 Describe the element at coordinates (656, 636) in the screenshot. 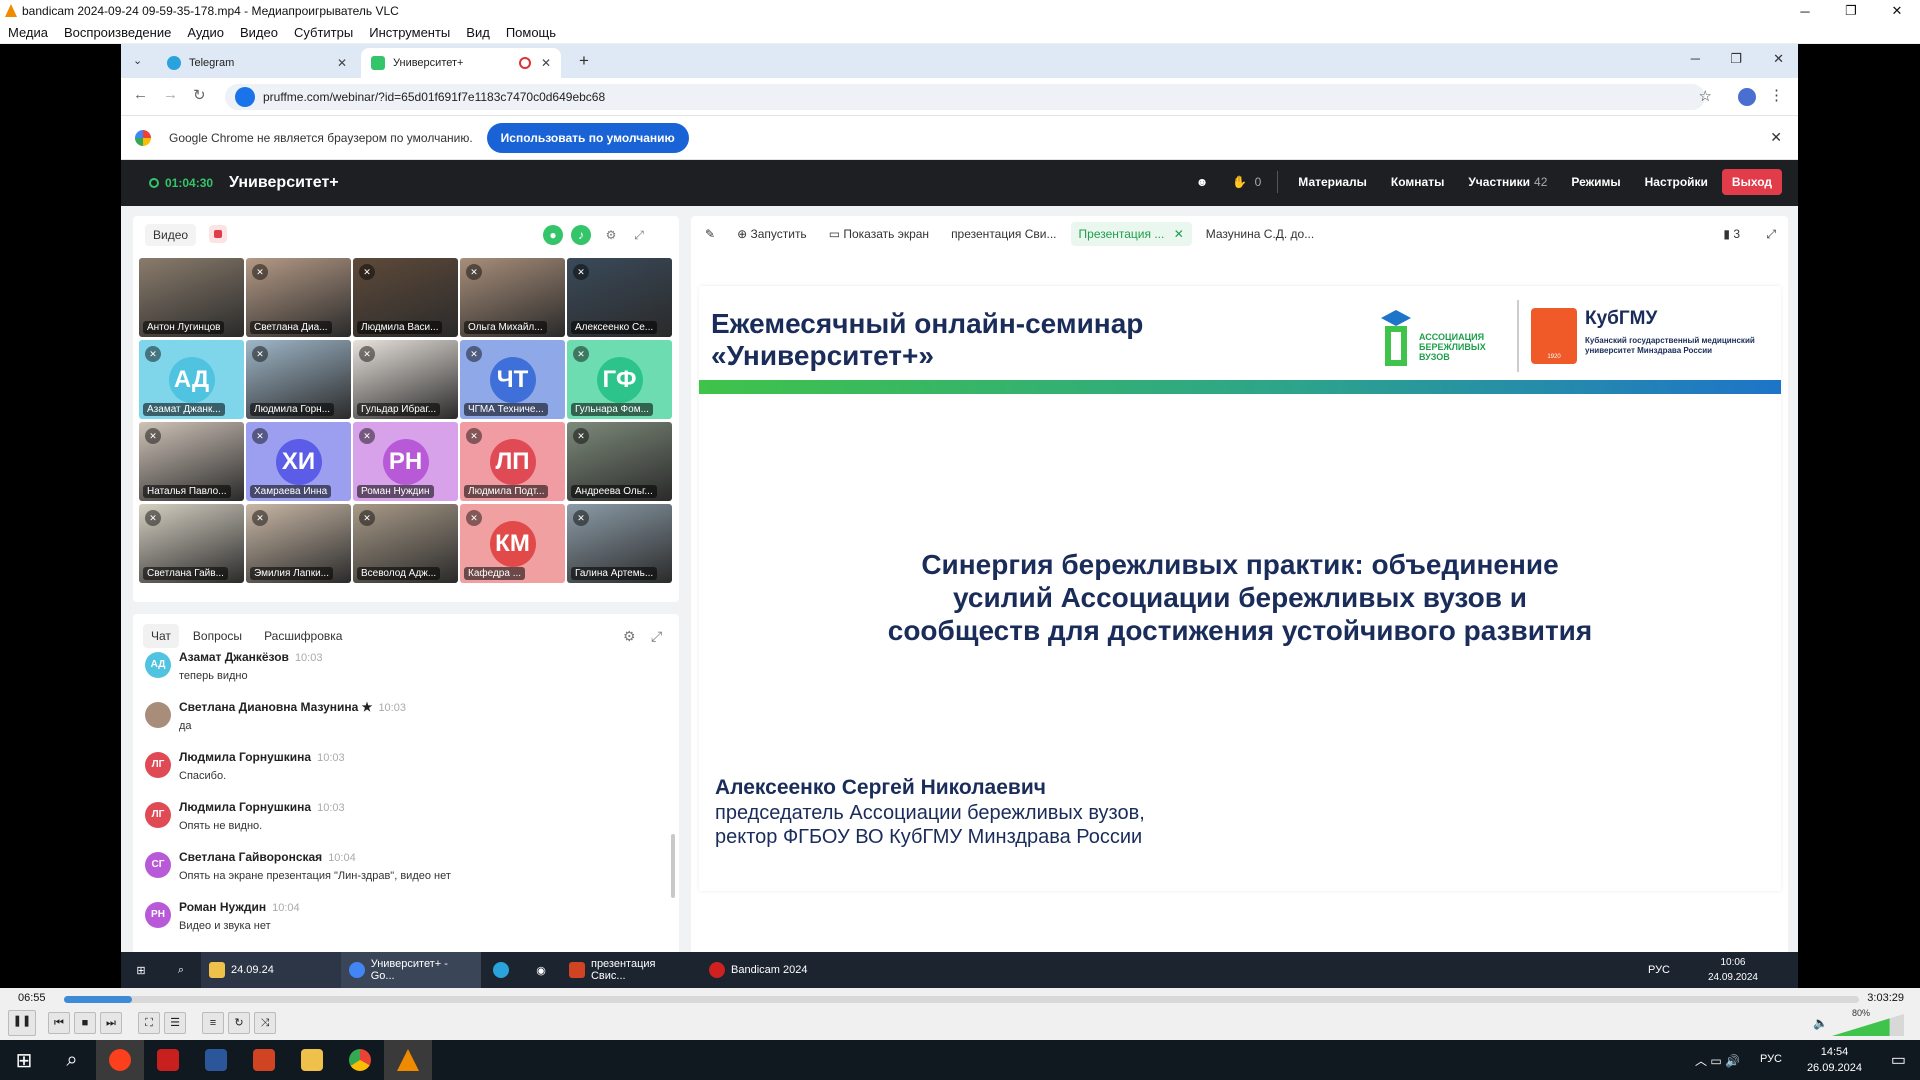

I see `chat-expand-icon: ⤢` at that location.